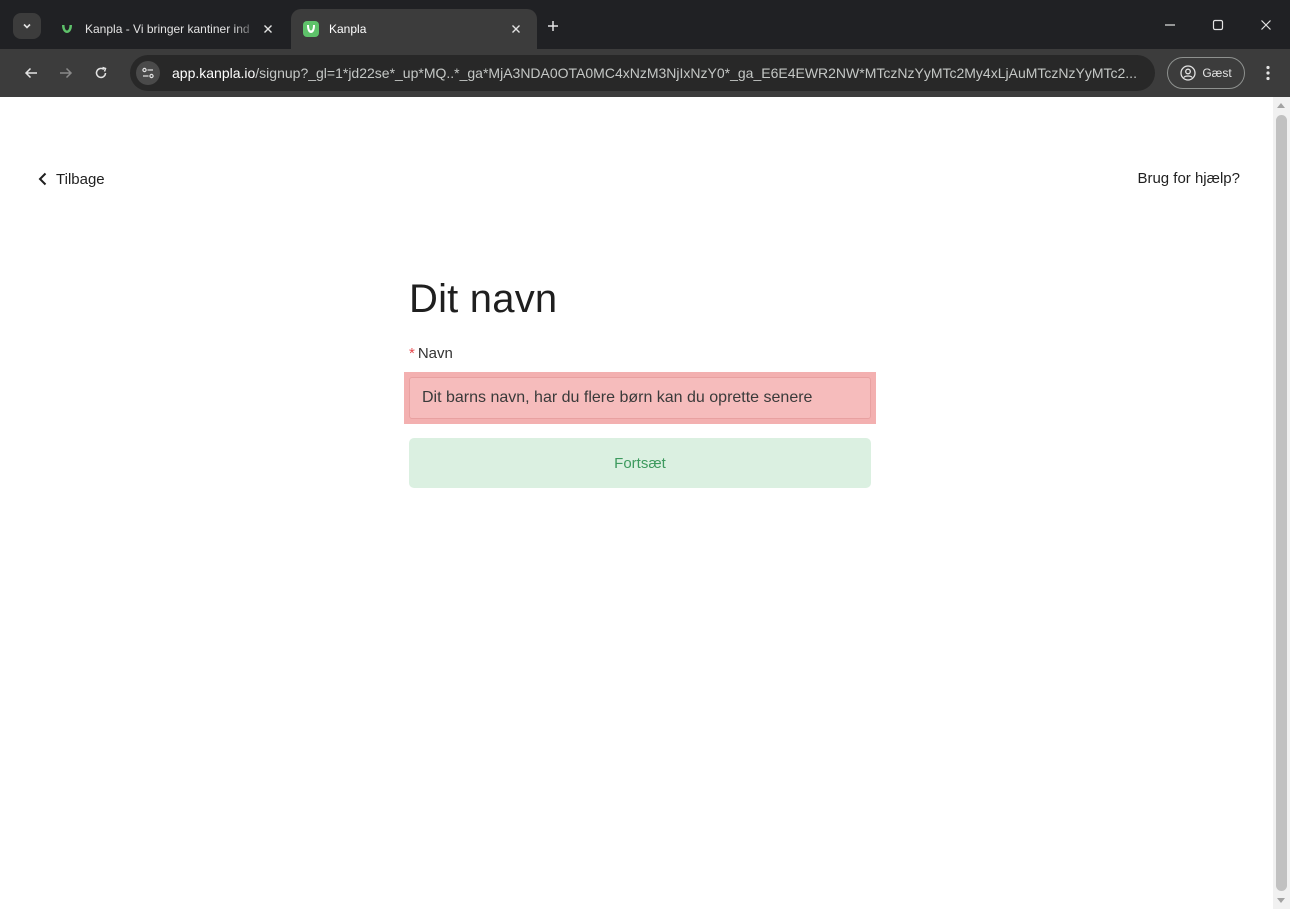 The width and height of the screenshot is (1290, 909). I want to click on back-link: Tilbage, so click(71, 179).